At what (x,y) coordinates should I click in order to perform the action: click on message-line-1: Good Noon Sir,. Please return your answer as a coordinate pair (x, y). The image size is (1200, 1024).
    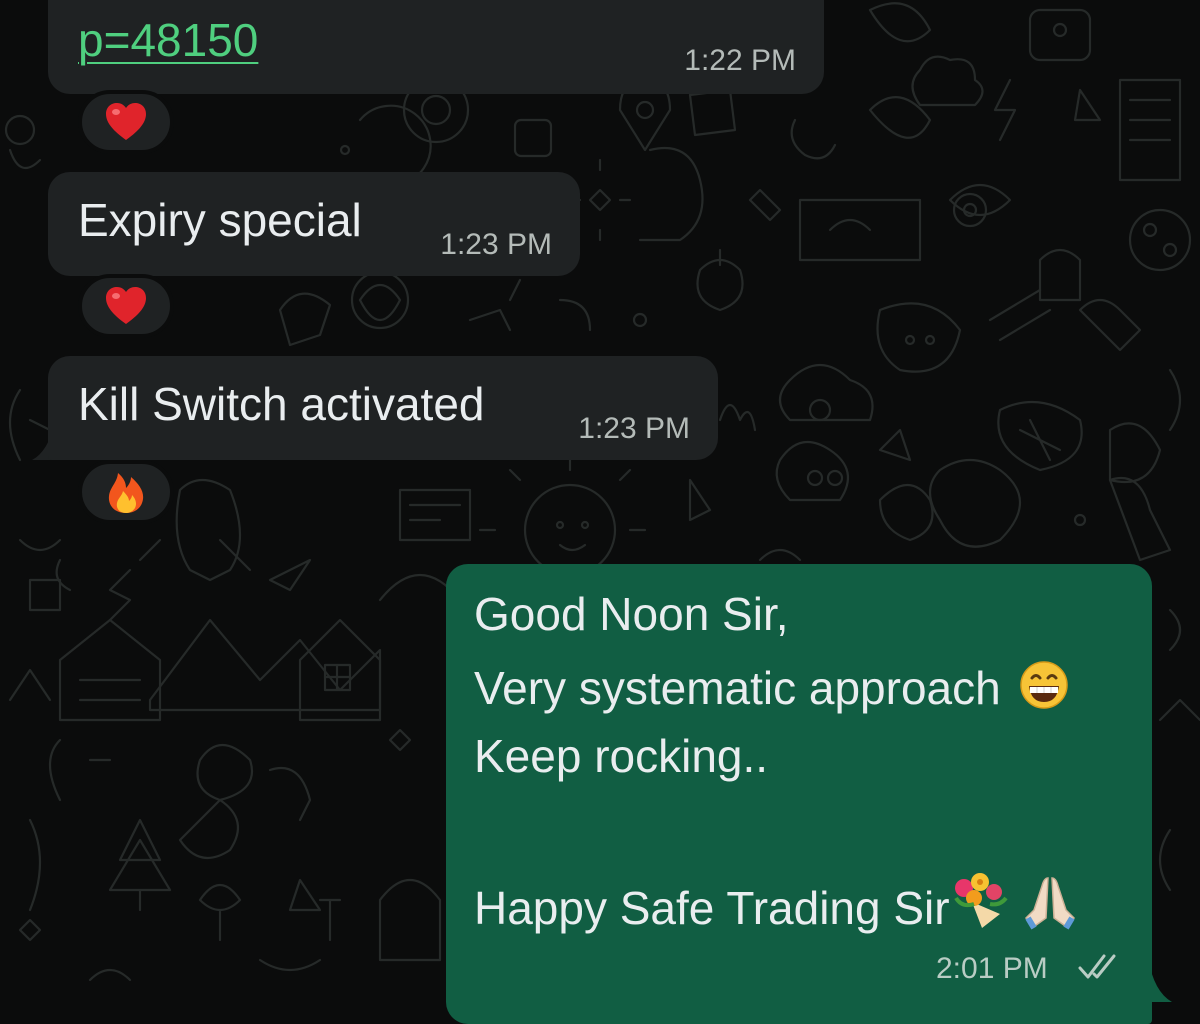
    Looking at the image, I should click on (631, 614).